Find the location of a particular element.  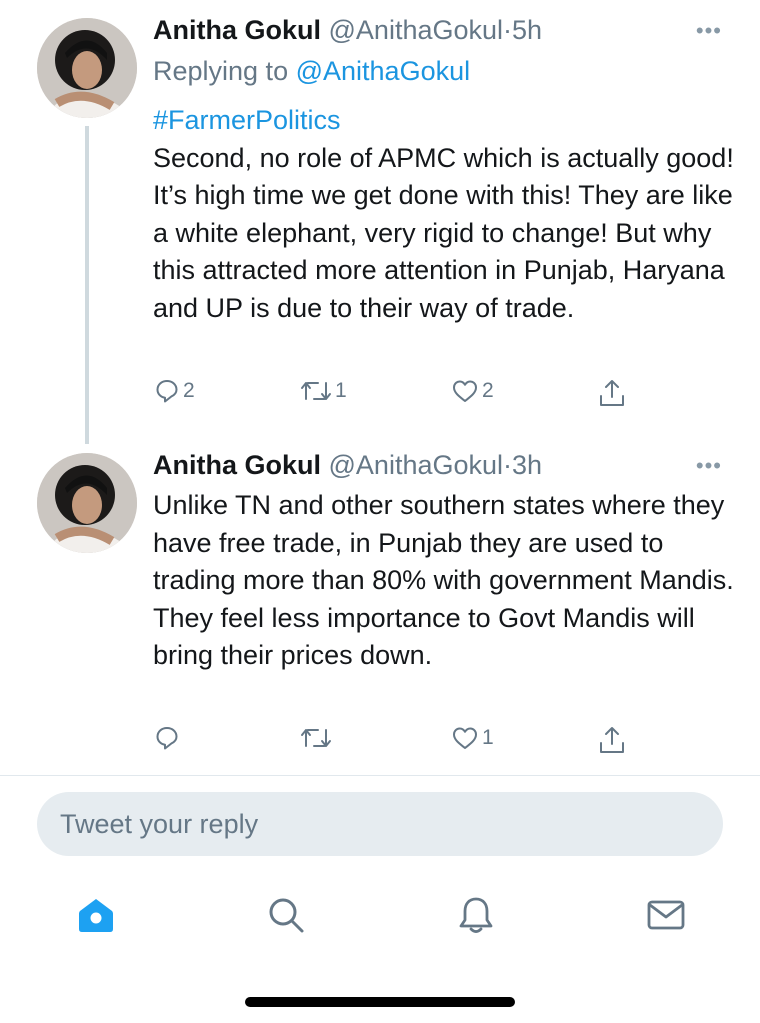

tab-home is located at coordinates (96, 915).